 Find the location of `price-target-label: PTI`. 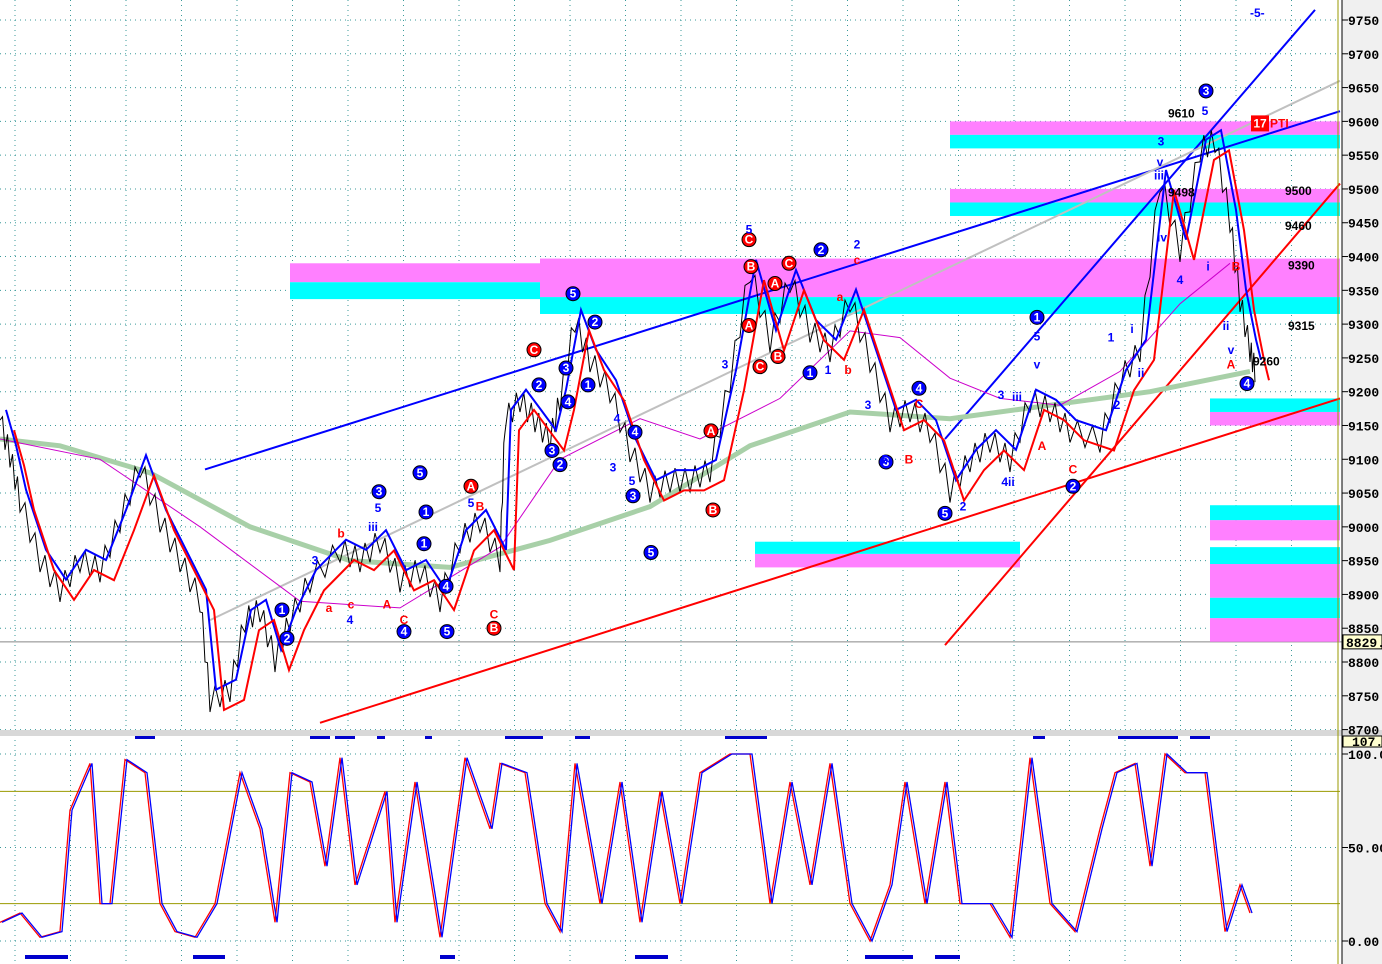

price-target-label: PTI is located at coordinates (1279, 123).